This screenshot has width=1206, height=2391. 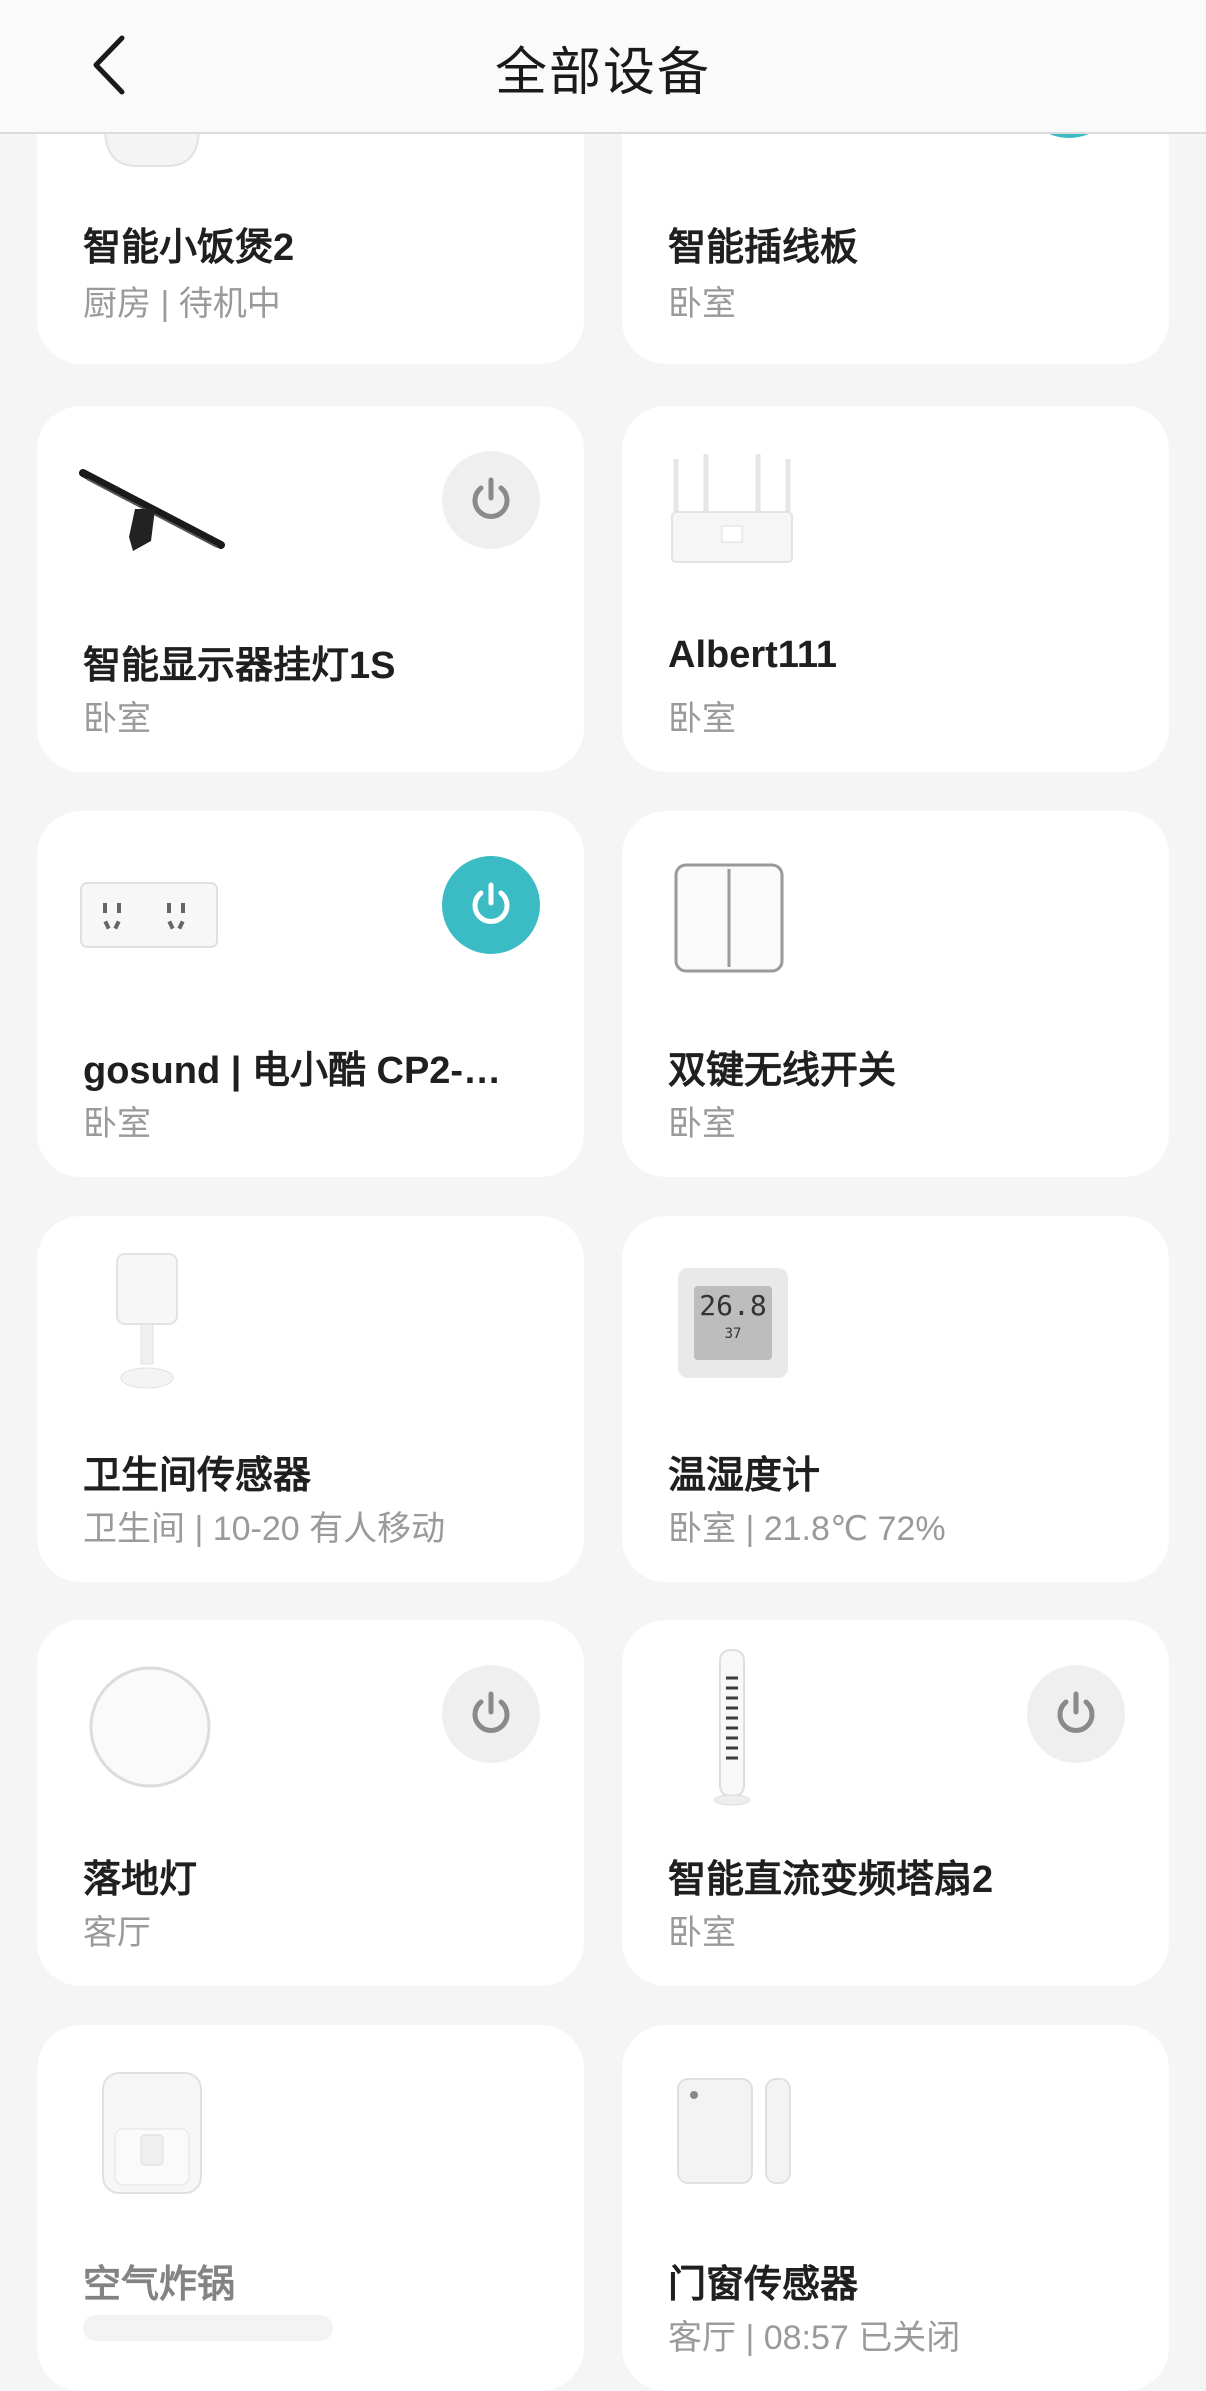 What do you see at coordinates (310, 1399) in the screenshot?
I see `device-card-motion-sensor: 卫生间传感器 卫生间 | 10-20 有人移动` at bounding box center [310, 1399].